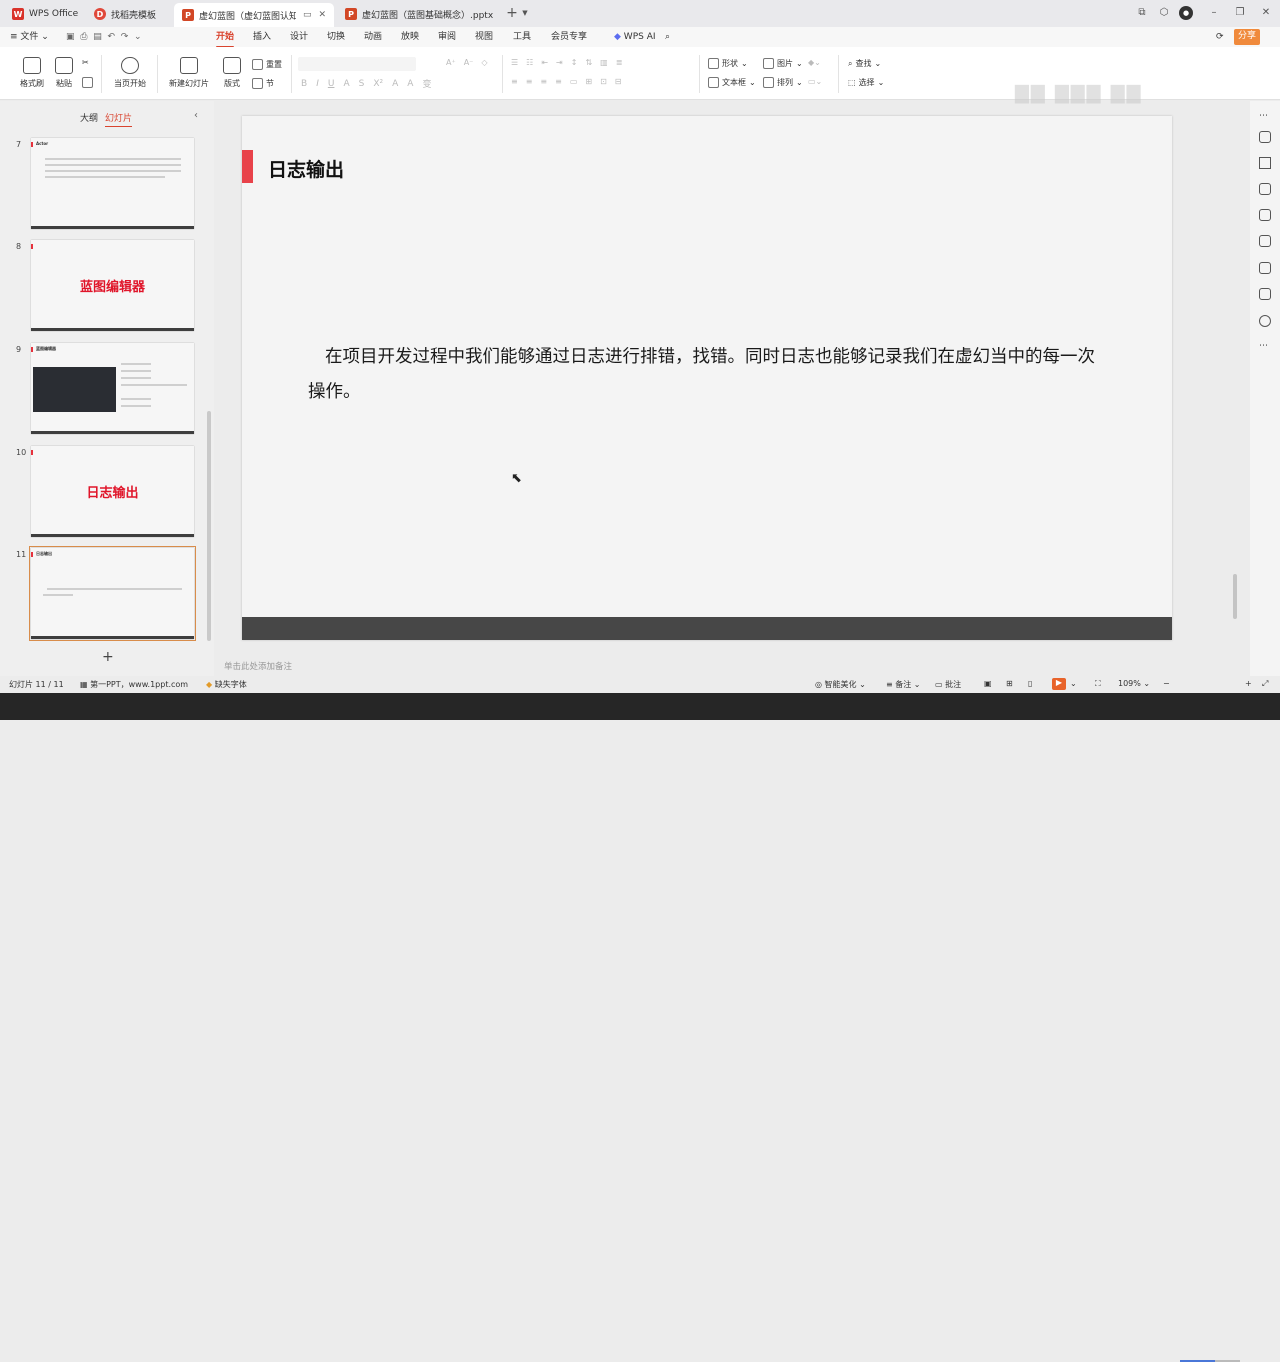 Image resolution: width=1280 pixels, height=1362 pixels. What do you see at coordinates (1265, 684) in the screenshot?
I see `fullscreen-icon: ⤢` at bounding box center [1265, 684].